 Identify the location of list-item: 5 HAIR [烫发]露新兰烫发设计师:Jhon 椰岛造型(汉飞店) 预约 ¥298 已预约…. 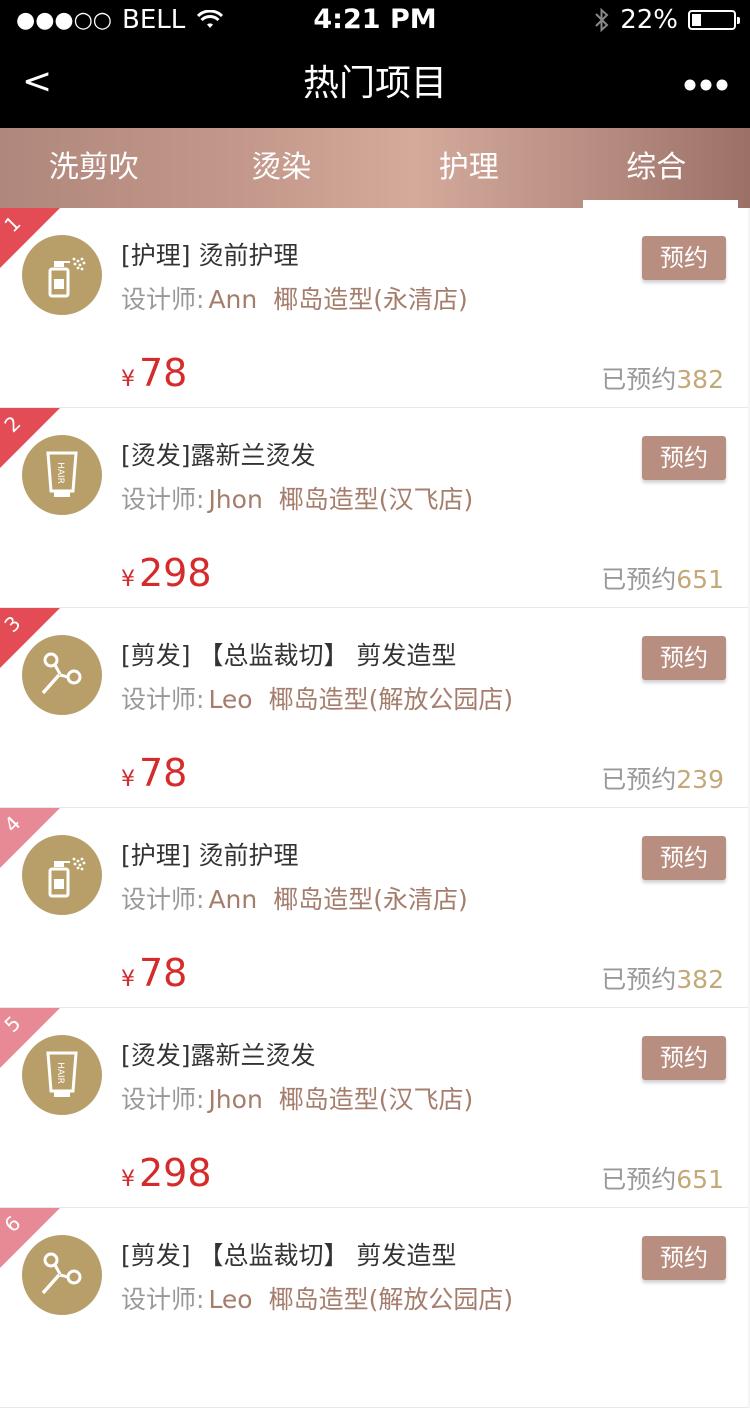
(374, 1108).